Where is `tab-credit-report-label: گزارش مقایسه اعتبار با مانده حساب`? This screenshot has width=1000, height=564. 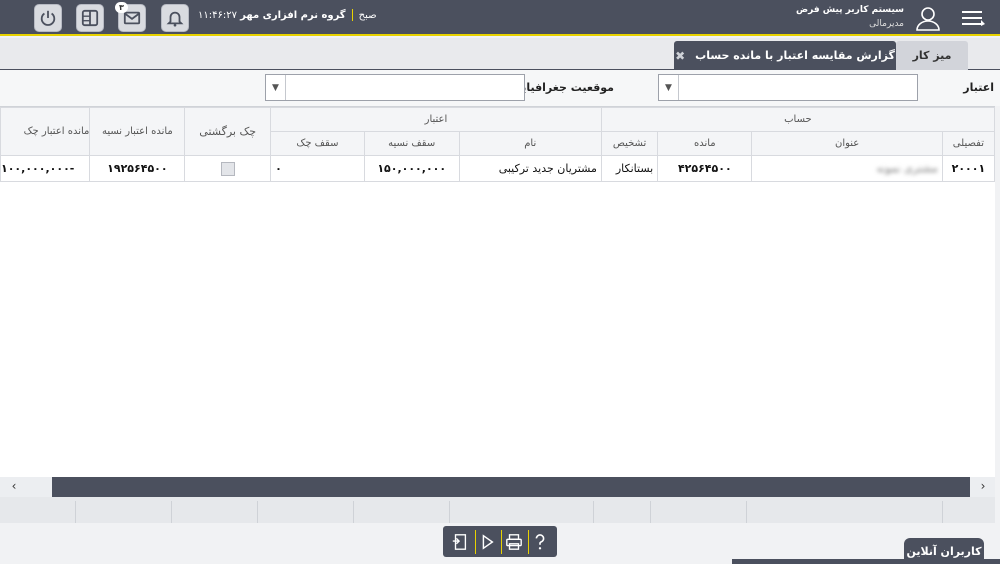 tab-credit-report-label: گزارش مقایسه اعتبار با مانده حساب is located at coordinates (795, 55).